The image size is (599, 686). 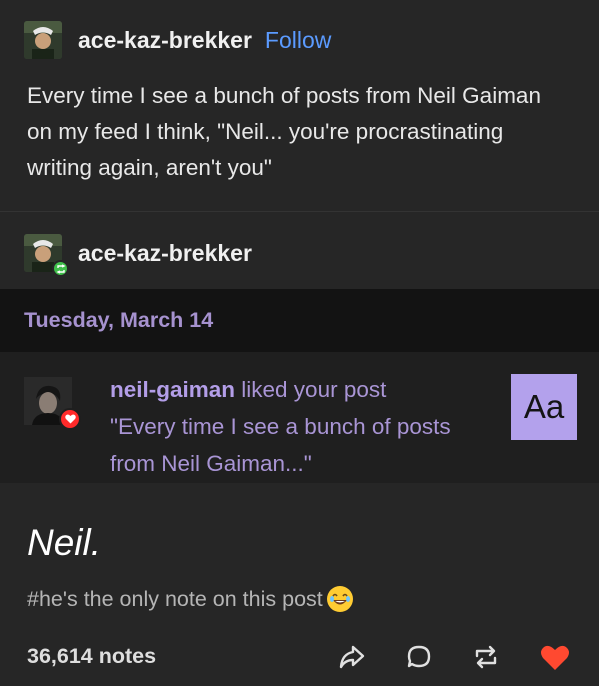 What do you see at coordinates (299, 320) in the screenshot?
I see `date-bar: Tuesday, March 14` at bounding box center [299, 320].